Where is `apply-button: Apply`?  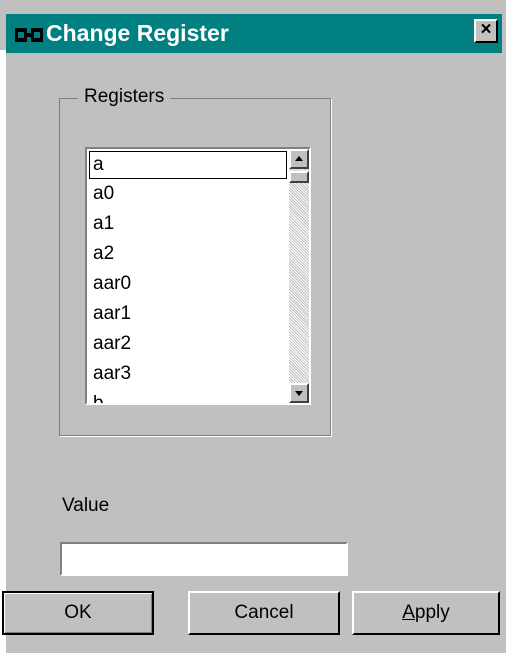
apply-button: Apply is located at coordinates (426, 613).